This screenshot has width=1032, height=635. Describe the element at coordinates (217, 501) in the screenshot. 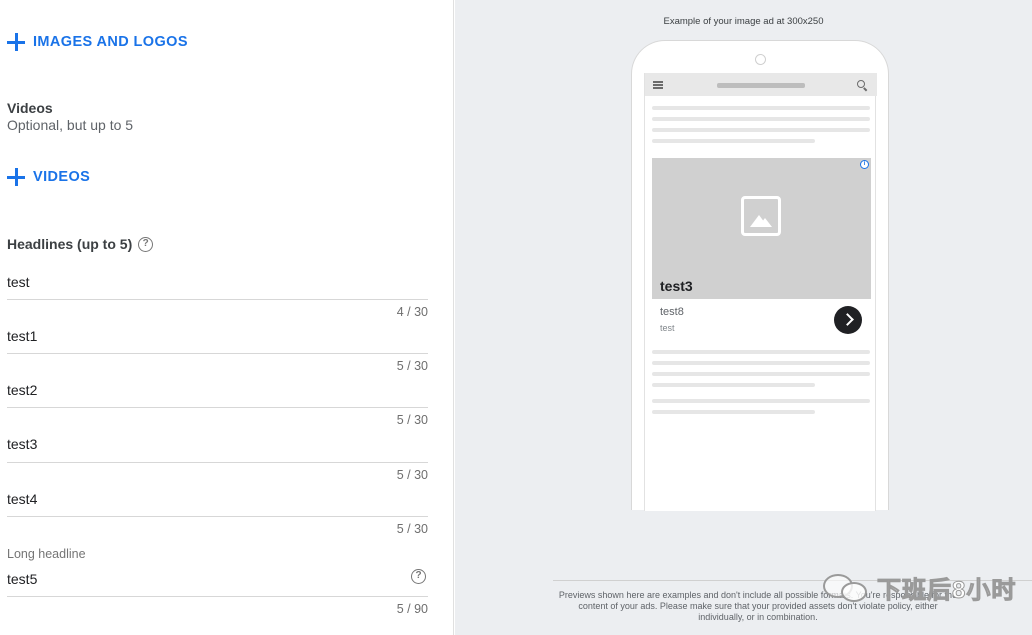

I see `headline-input-5: test4` at that location.